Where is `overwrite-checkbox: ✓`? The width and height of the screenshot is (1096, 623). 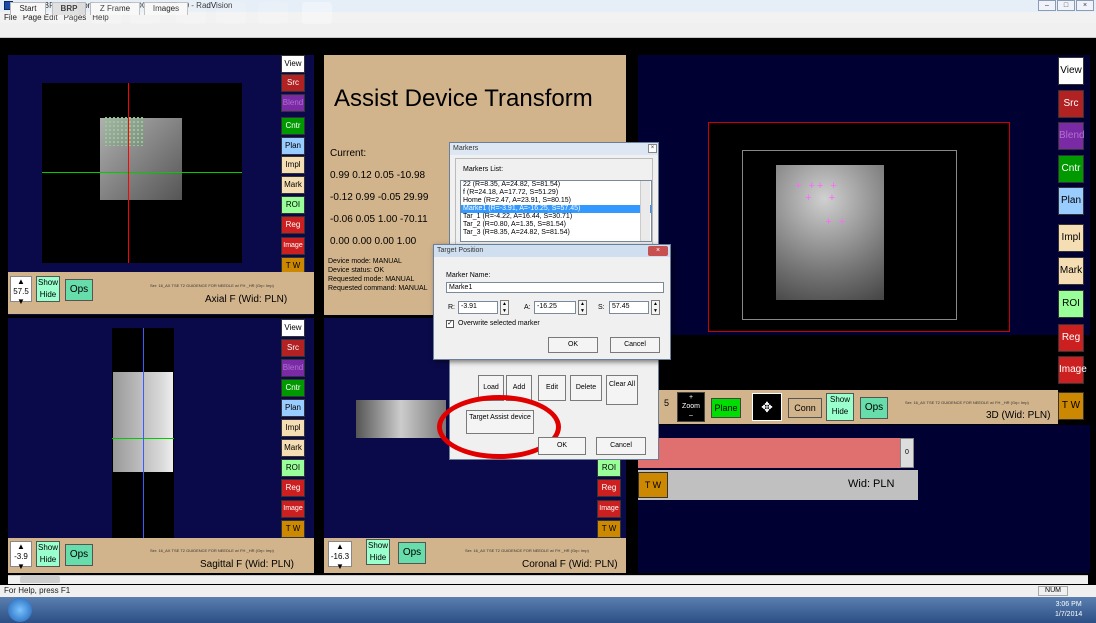
overwrite-checkbox: ✓ is located at coordinates (450, 324).